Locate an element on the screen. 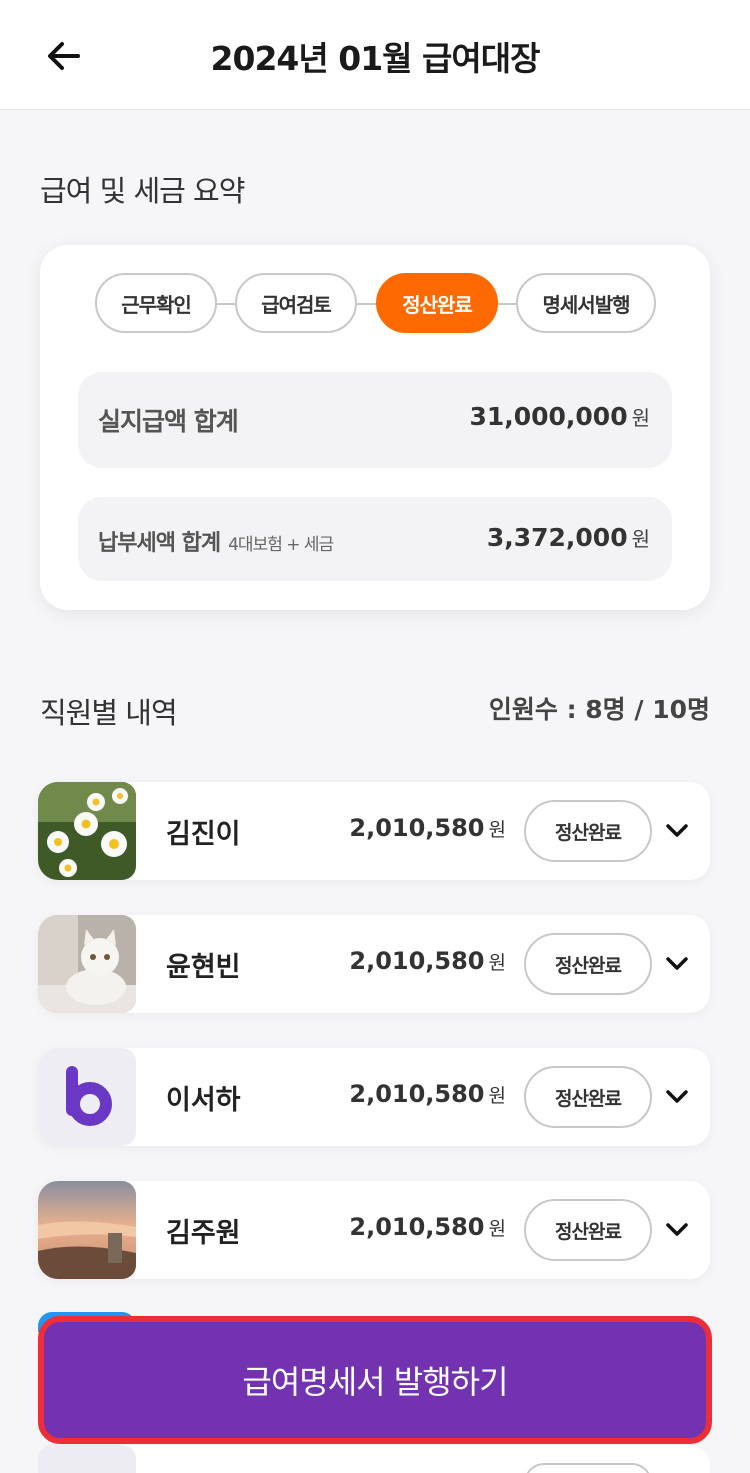 The height and width of the screenshot is (1473, 750). page-title: 2024년 01월 급여대장 is located at coordinates (375, 58).